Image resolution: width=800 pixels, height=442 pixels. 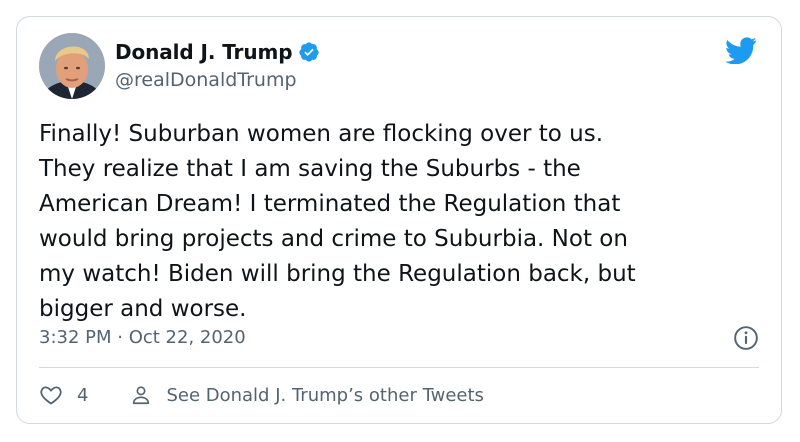 What do you see at coordinates (325, 395) in the screenshot?
I see `see-other-tweets-label: See Donald J. Trump’s other Tweets` at bounding box center [325, 395].